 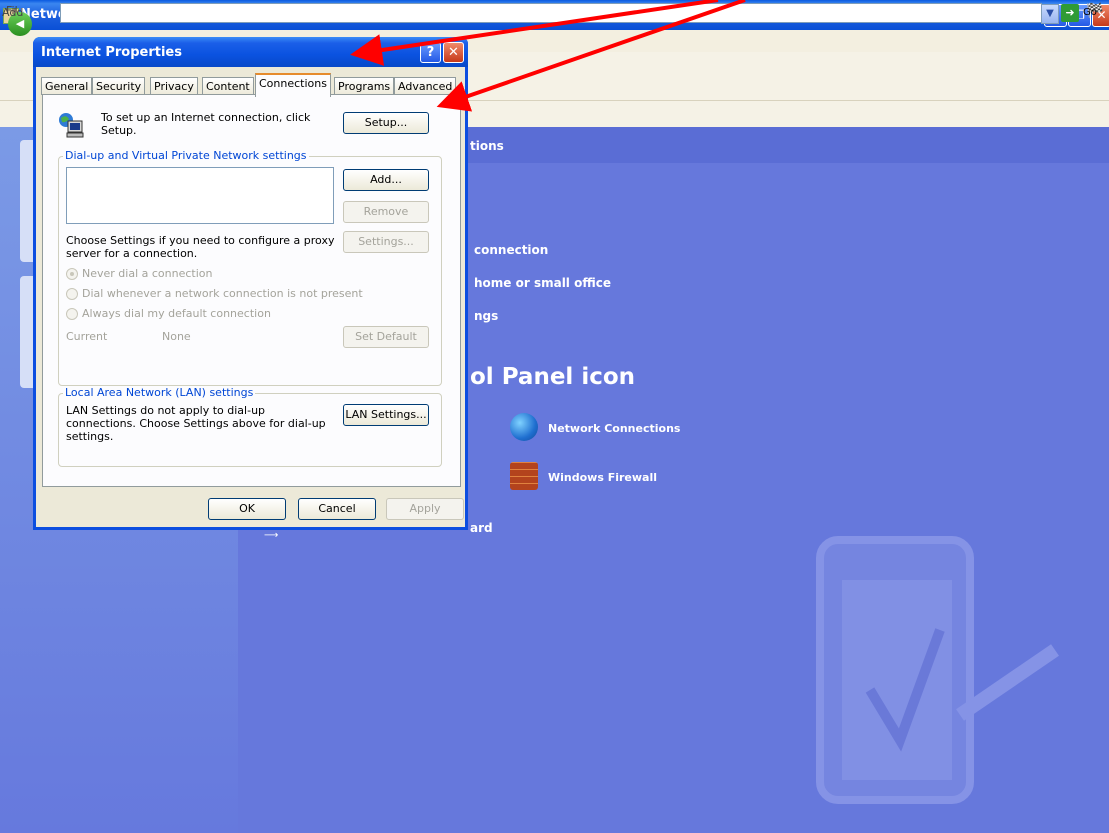 What do you see at coordinates (111, 52) in the screenshot?
I see `dialog-title: Internet Properties` at bounding box center [111, 52].